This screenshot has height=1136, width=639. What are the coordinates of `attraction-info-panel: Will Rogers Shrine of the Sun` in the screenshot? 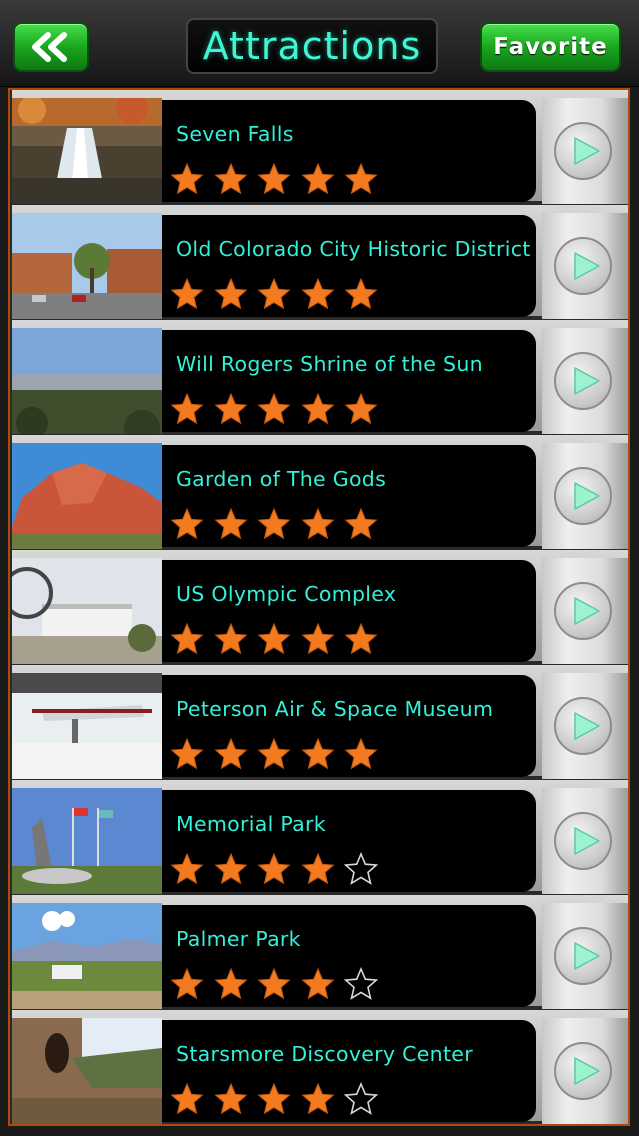 It's located at (349, 381).